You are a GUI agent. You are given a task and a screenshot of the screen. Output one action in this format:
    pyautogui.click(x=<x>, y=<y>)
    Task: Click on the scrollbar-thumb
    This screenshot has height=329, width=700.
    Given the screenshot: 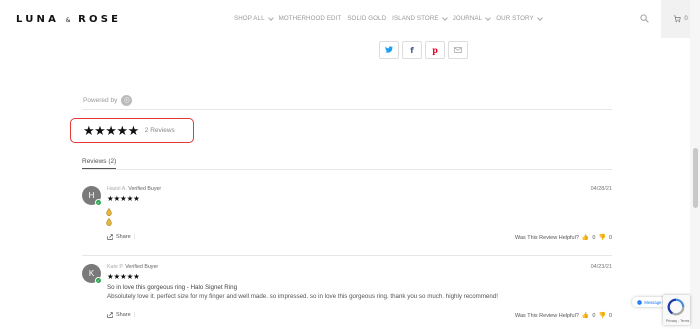 What is the action you would take?
    pyautogui.click(x=695, y=178)
    